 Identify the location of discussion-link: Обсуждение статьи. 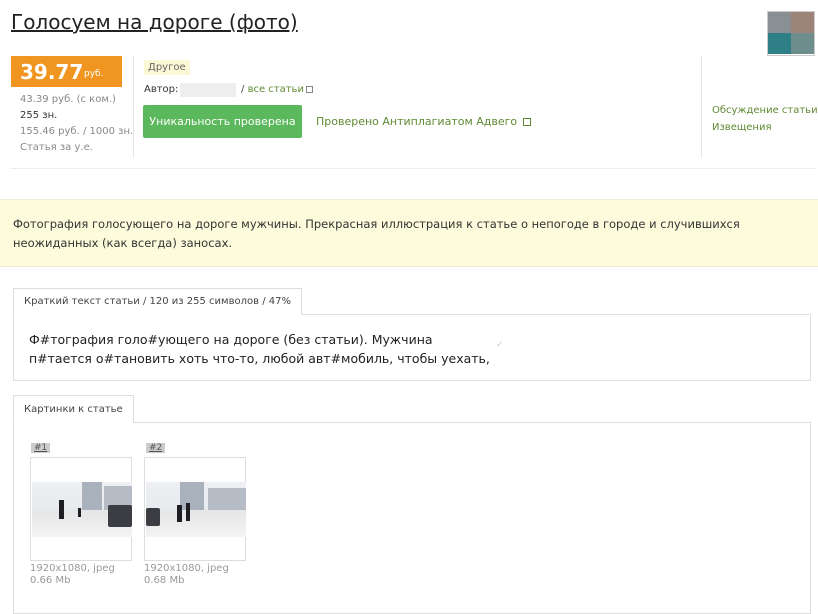
(765, 110).